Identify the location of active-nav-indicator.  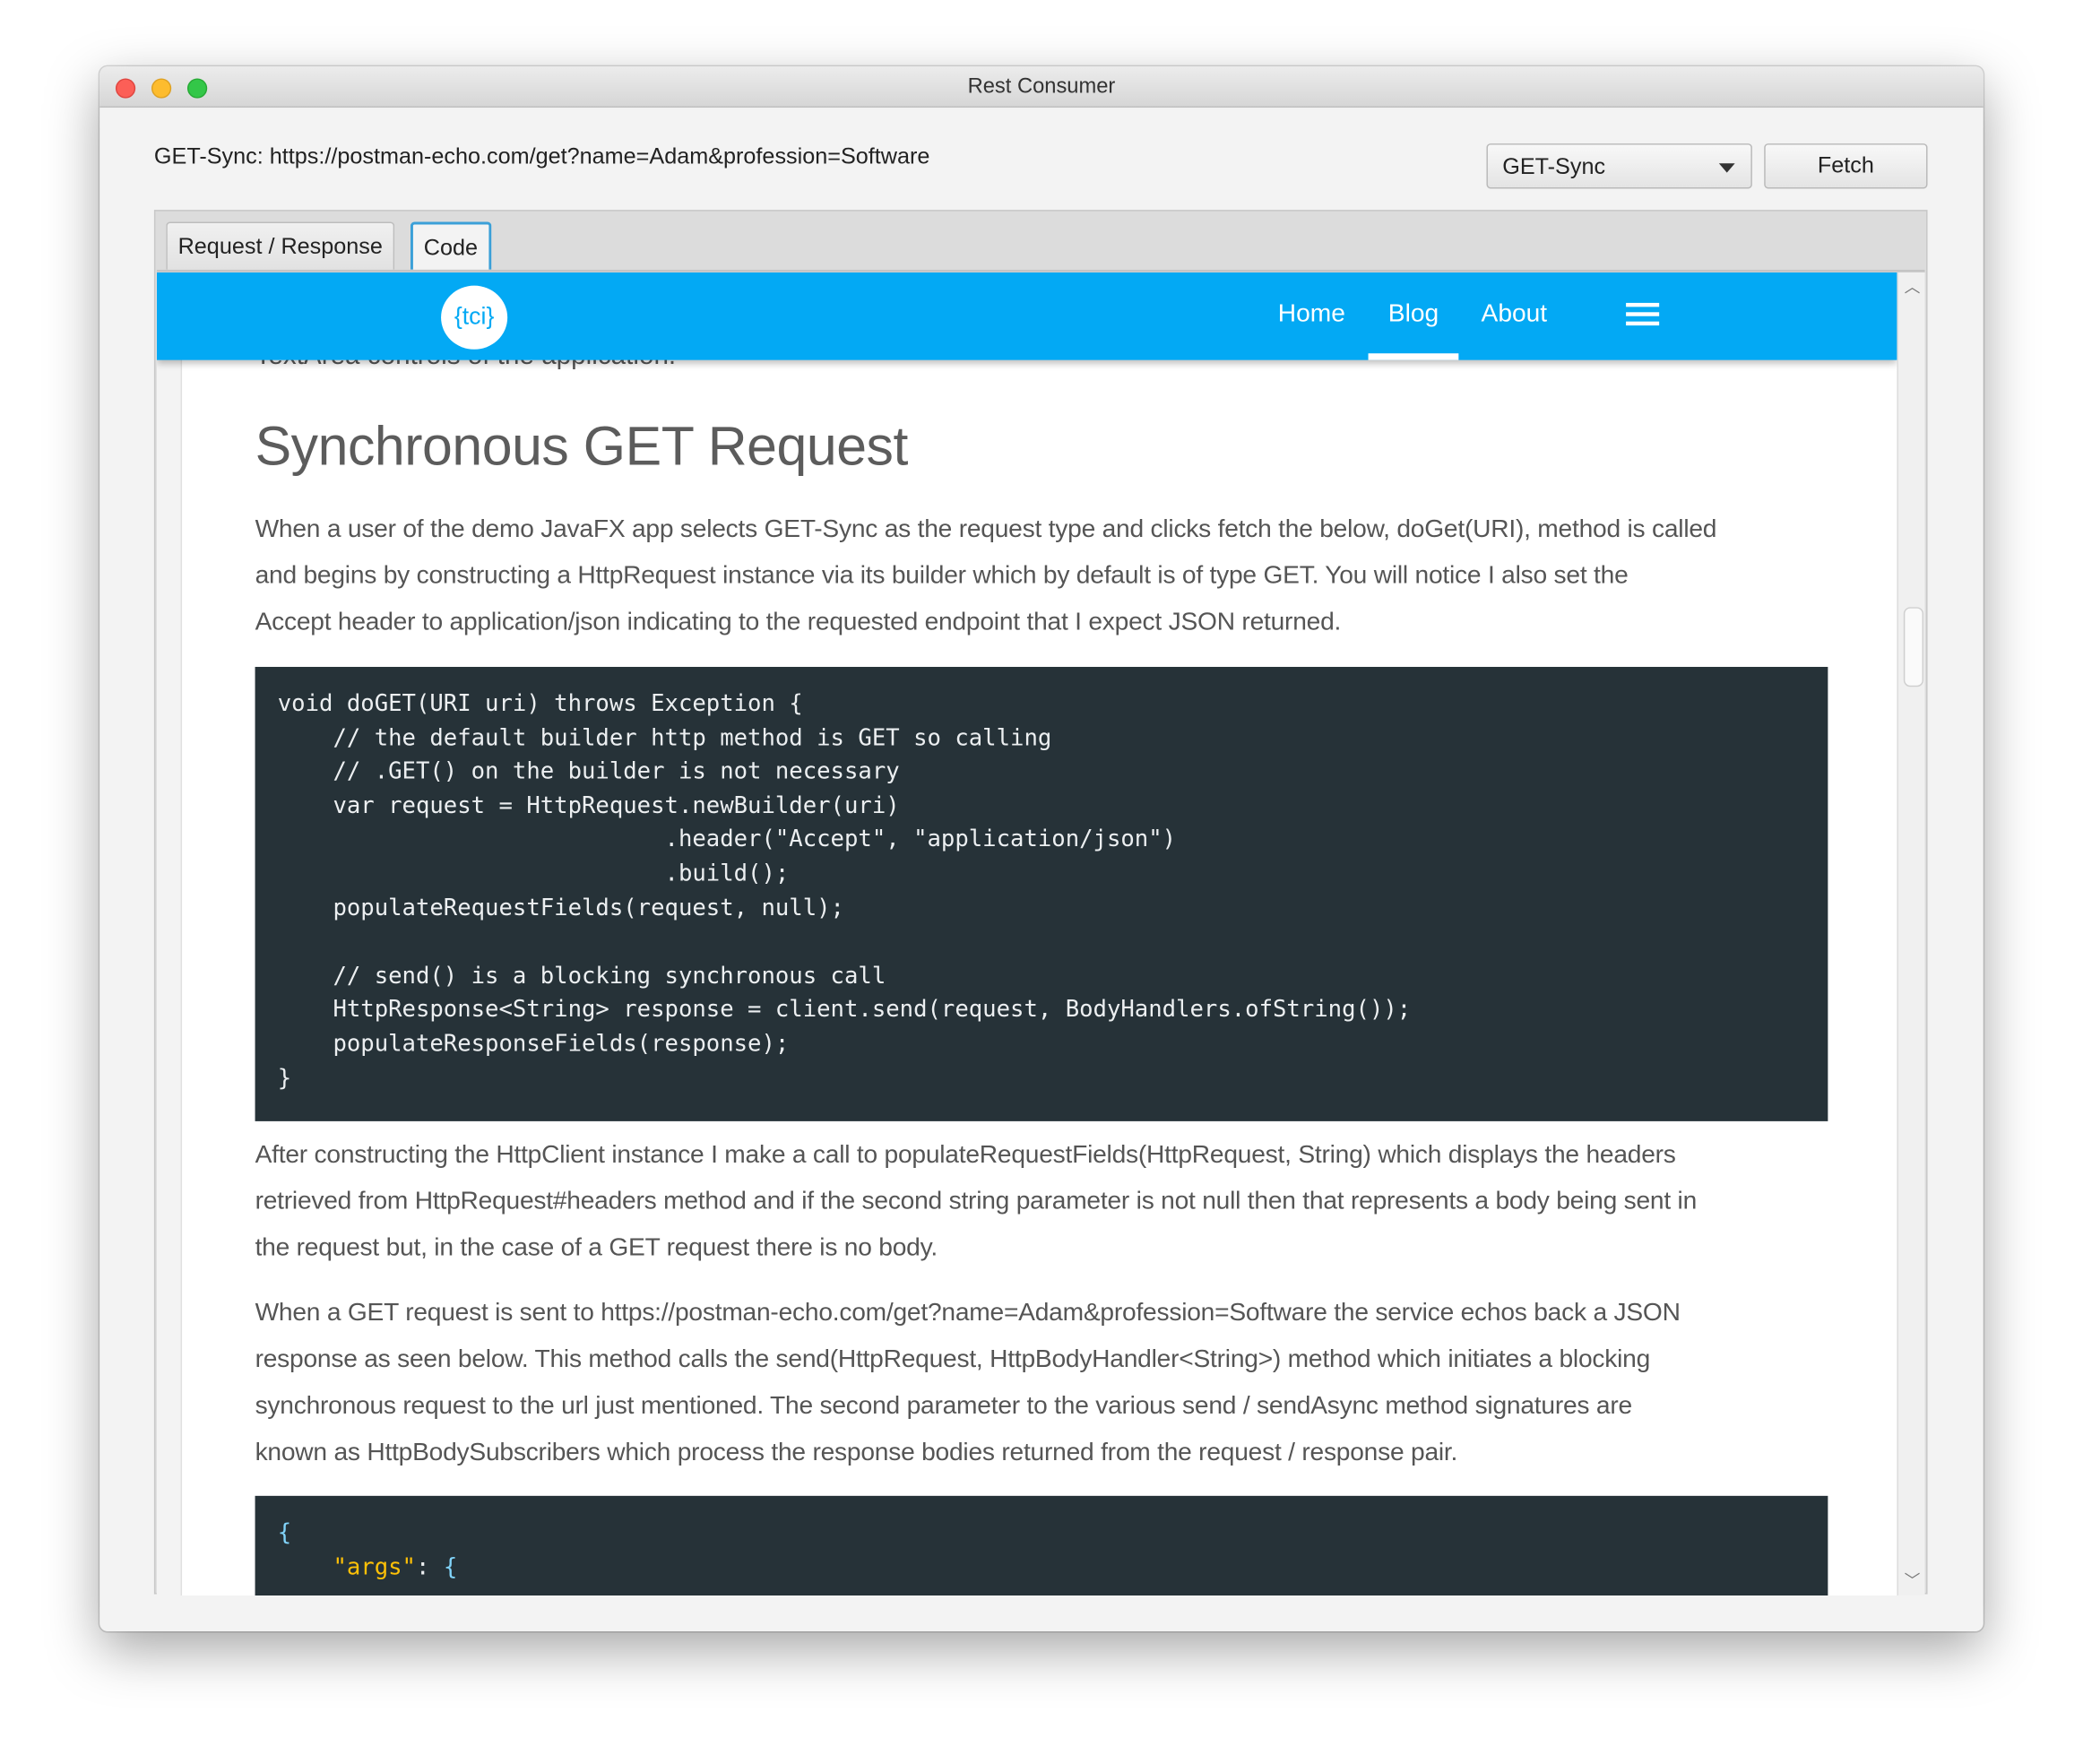
(1413, 356).